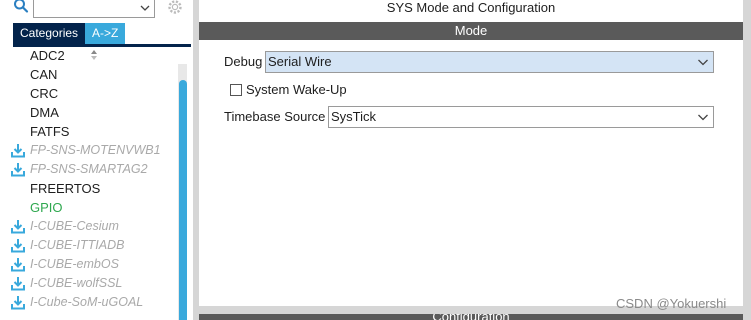 The height and width of the screenshot is (320, 751). I want to click on tree-item: FREERTOS, so click(89, 188).